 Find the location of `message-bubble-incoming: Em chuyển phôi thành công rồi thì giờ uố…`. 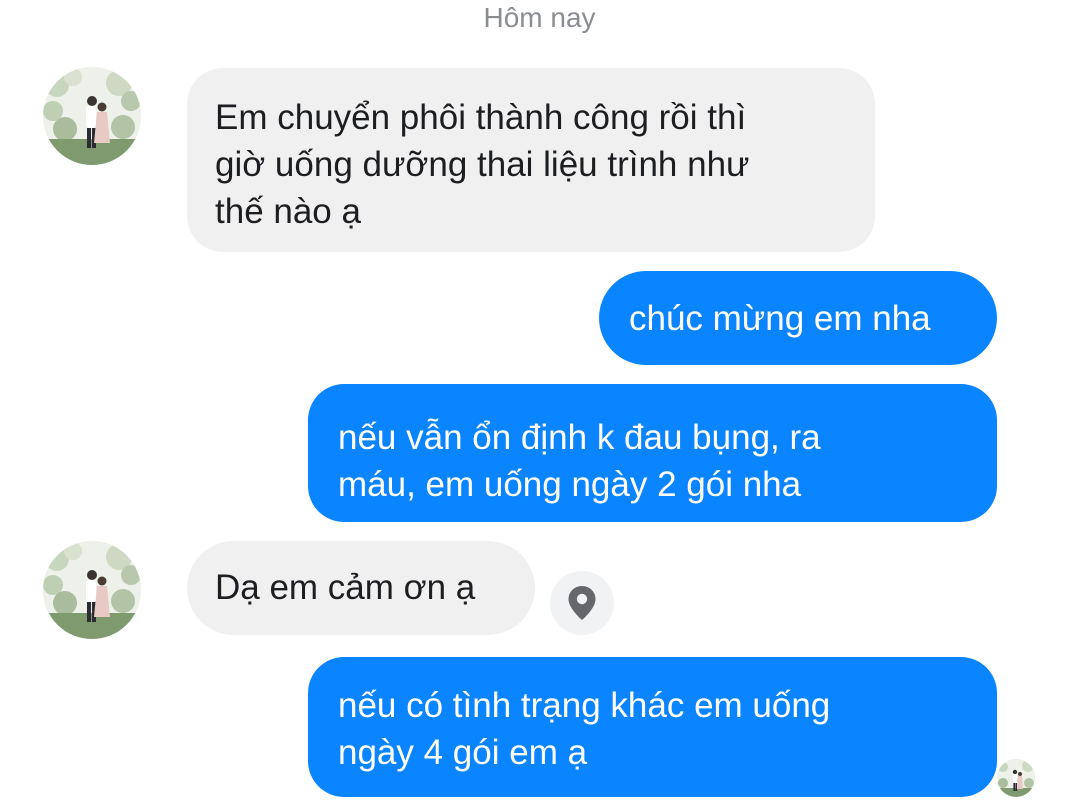

message-bubble-incoming: Em chuyển phôi thành công rồi thì giờ uố… is located at coordinates (531, 160).